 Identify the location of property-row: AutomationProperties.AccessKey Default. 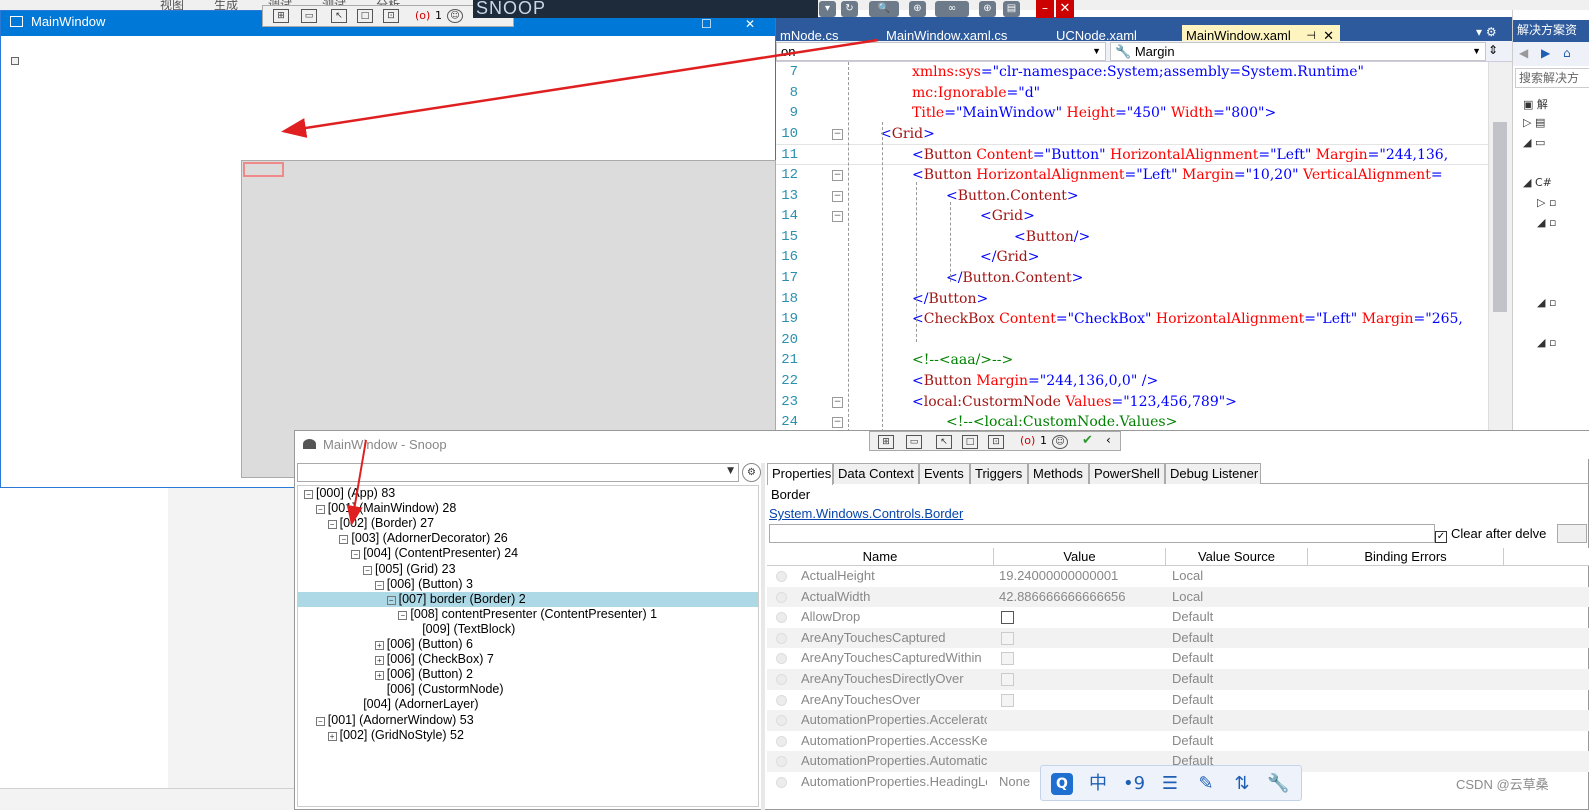
(1178, 741).